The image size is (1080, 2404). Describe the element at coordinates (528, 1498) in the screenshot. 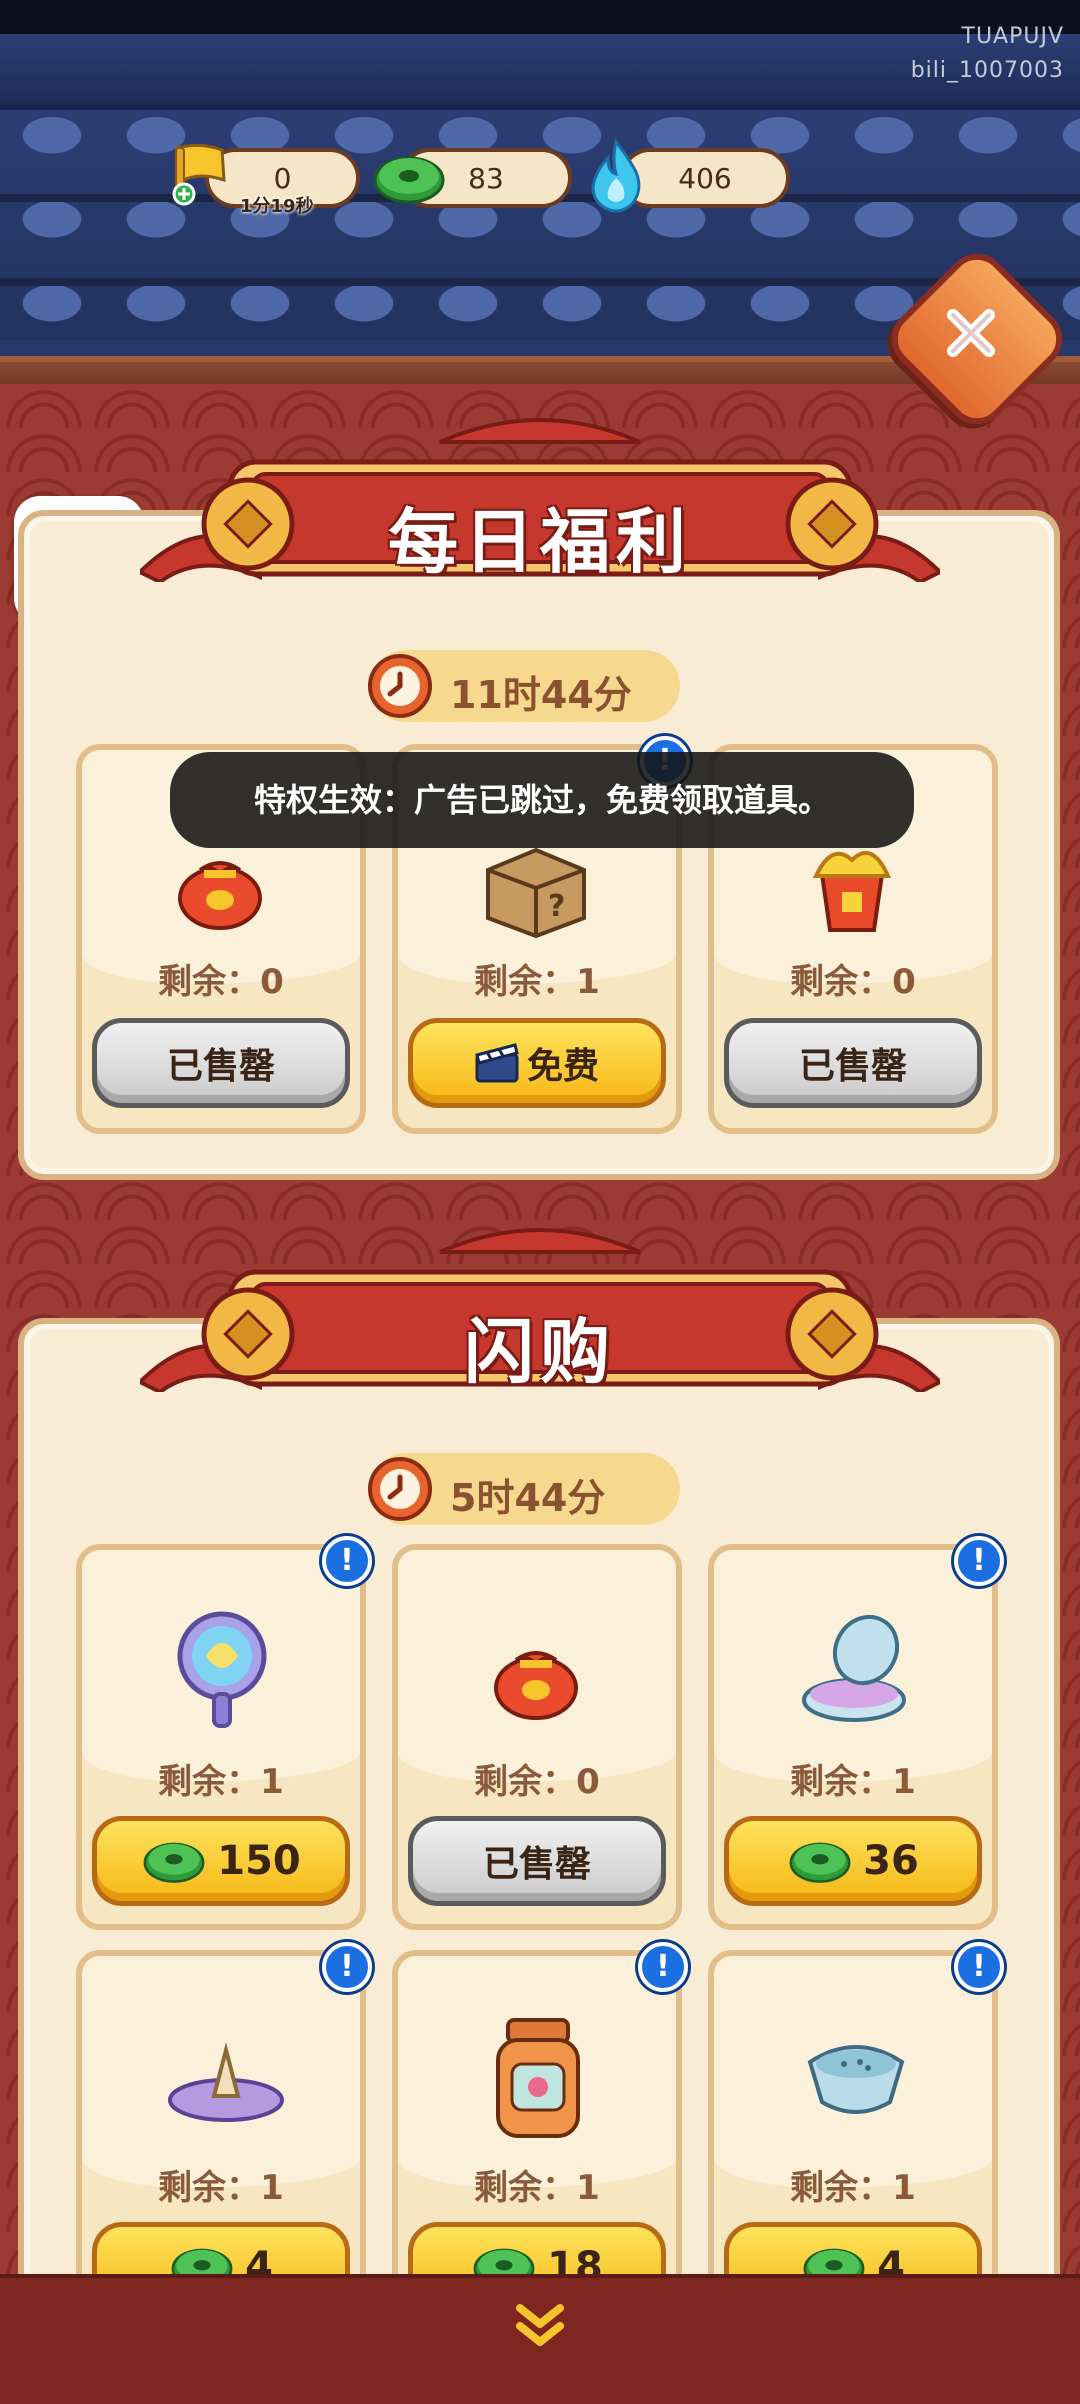

I see `flash-timer-text: 5时44分` at that location.